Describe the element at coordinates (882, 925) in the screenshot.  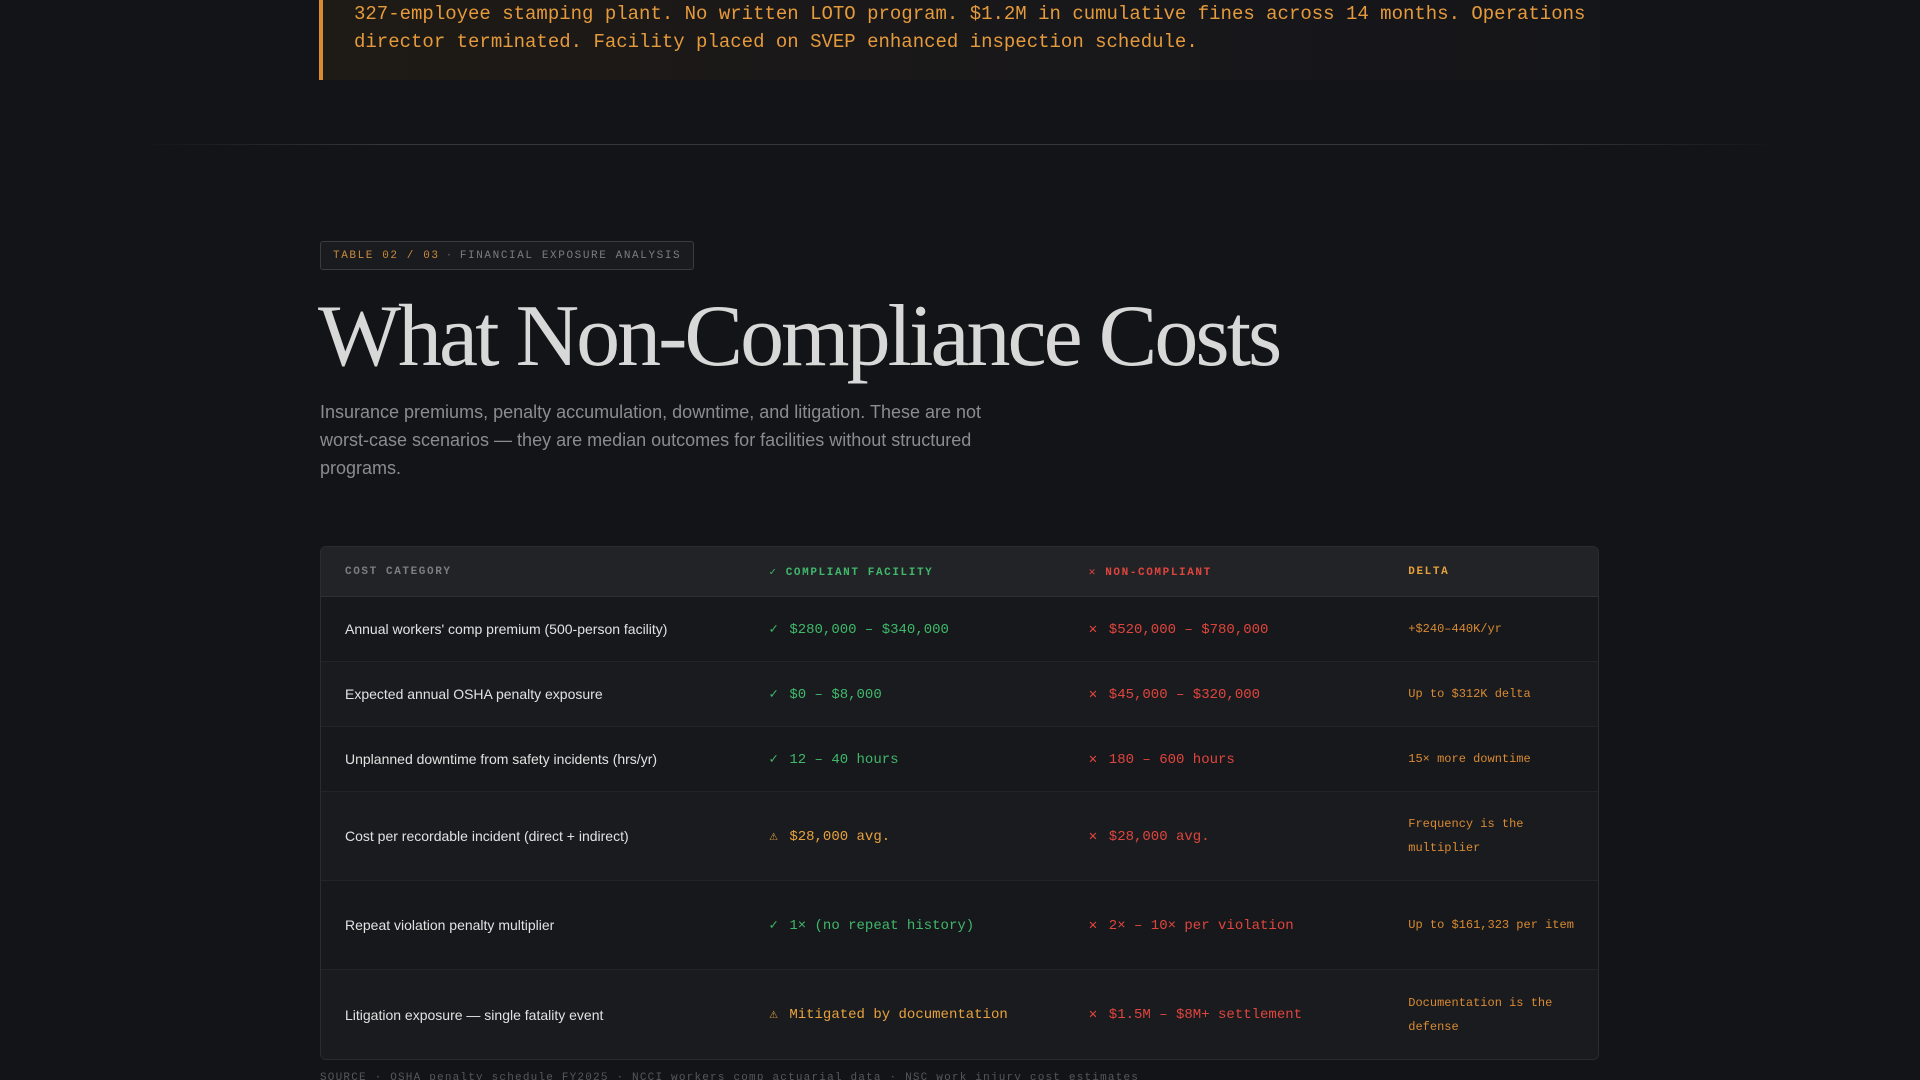
I see `compliant-value: 1× (no repeat history)` at that location.